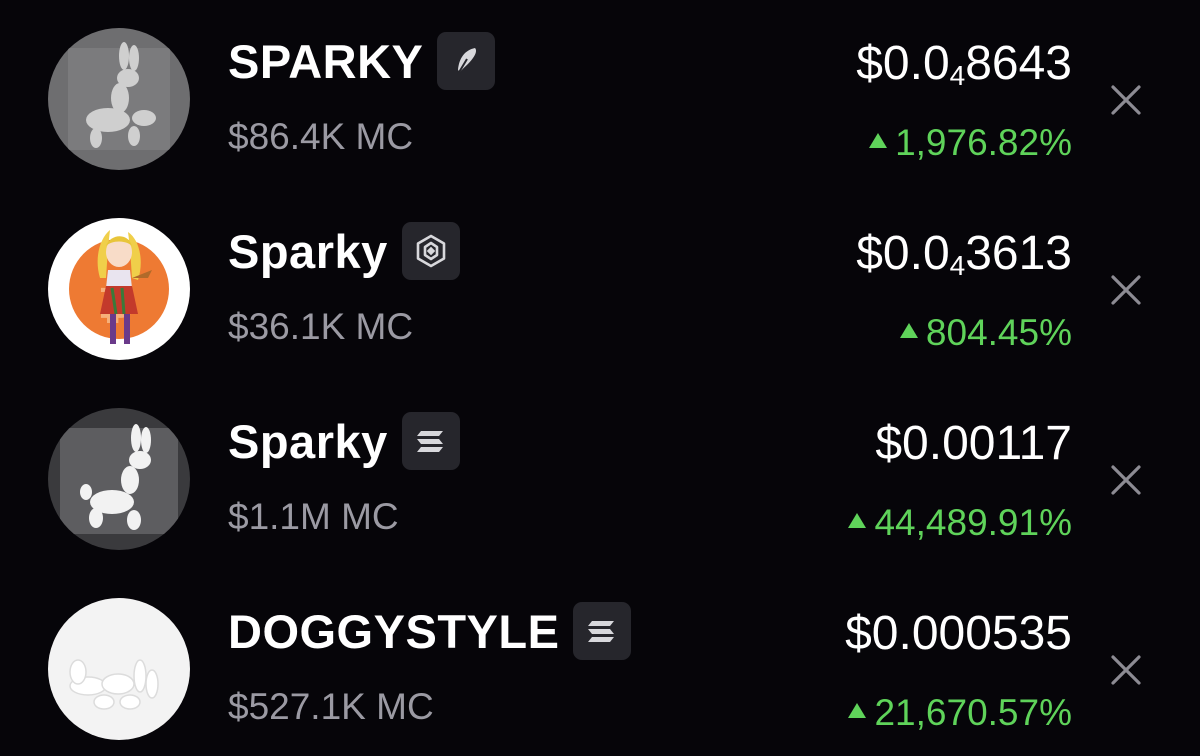  What do you see at coordinates (321, 136) in the screenshot?
I see `market-cap: $86.4K MC` at bounding box center [321, 136].